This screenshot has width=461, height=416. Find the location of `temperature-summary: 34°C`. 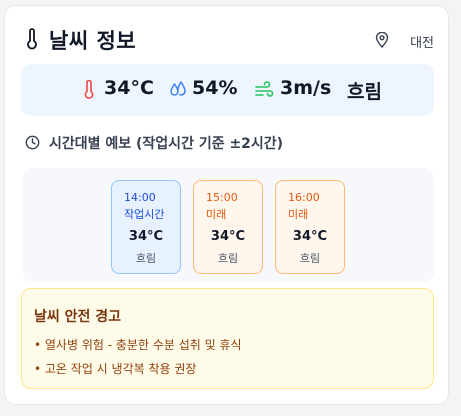

temperature-summary: 34°C is located at coordinates (118, 90).